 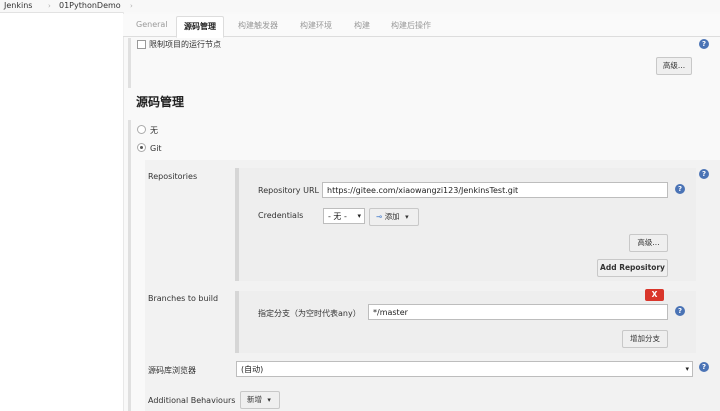 What do you see at coordinates (258, 25) in the screenshot?
I see `tab-build-triggers: 构建触发器` at bounding box center [258, 25].